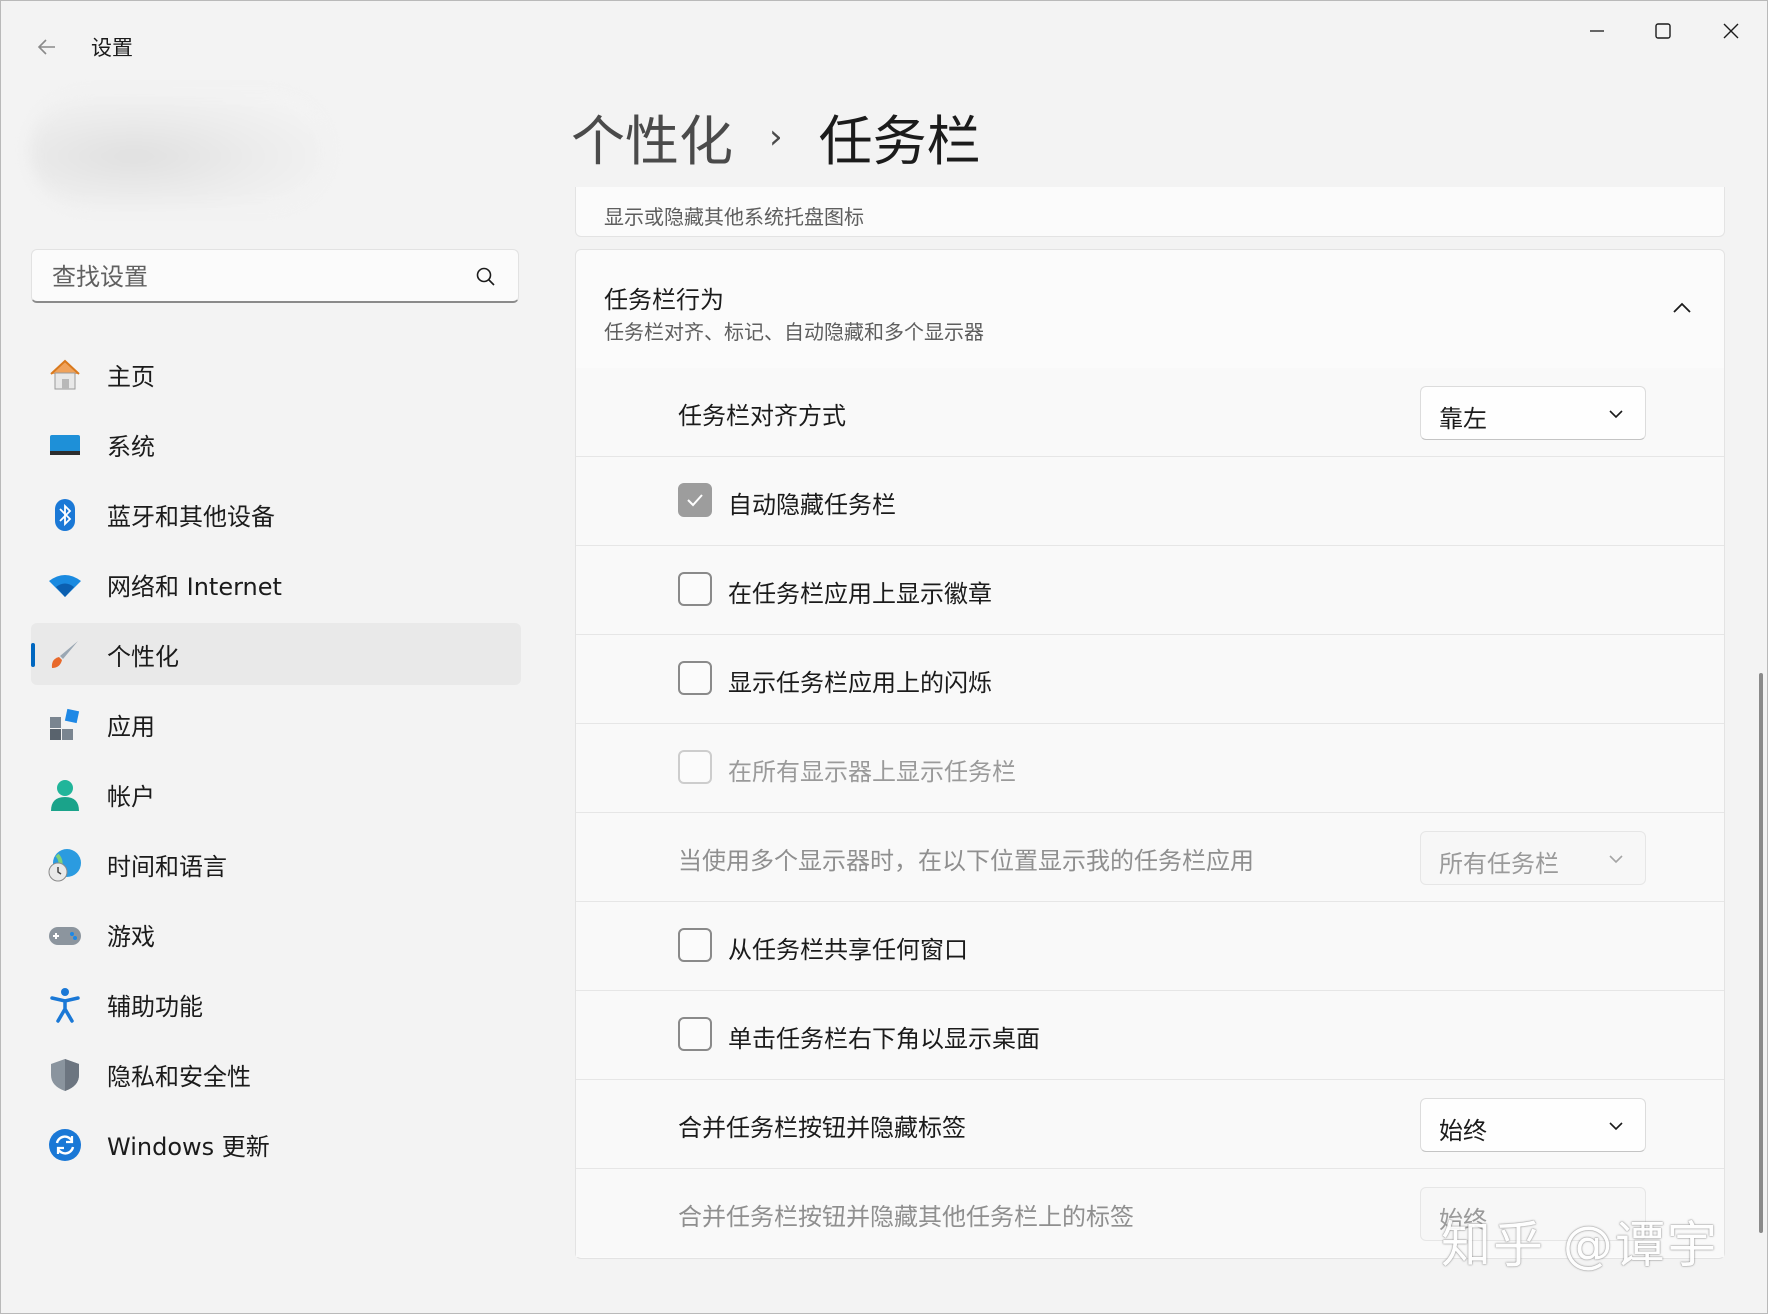  I want to click on update-icon, so click(65, 1145).